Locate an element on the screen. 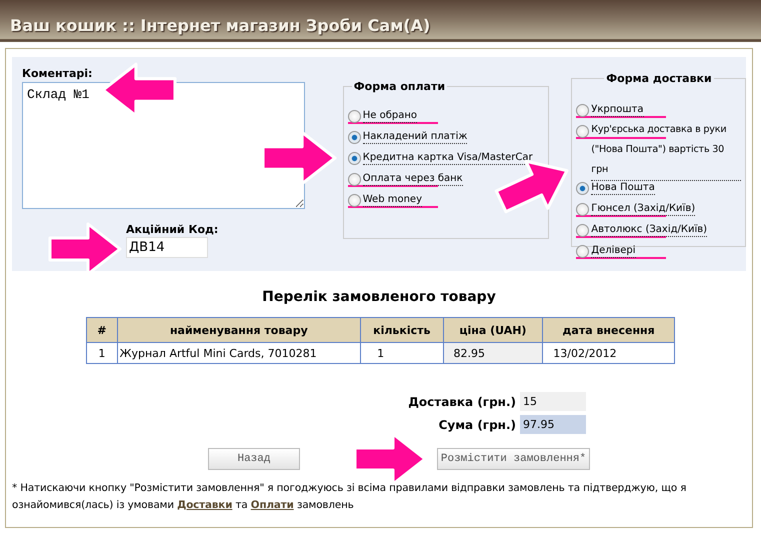 The image size is (761, 538). group-legend: Форма оплати is located at coordinates (400, 86).